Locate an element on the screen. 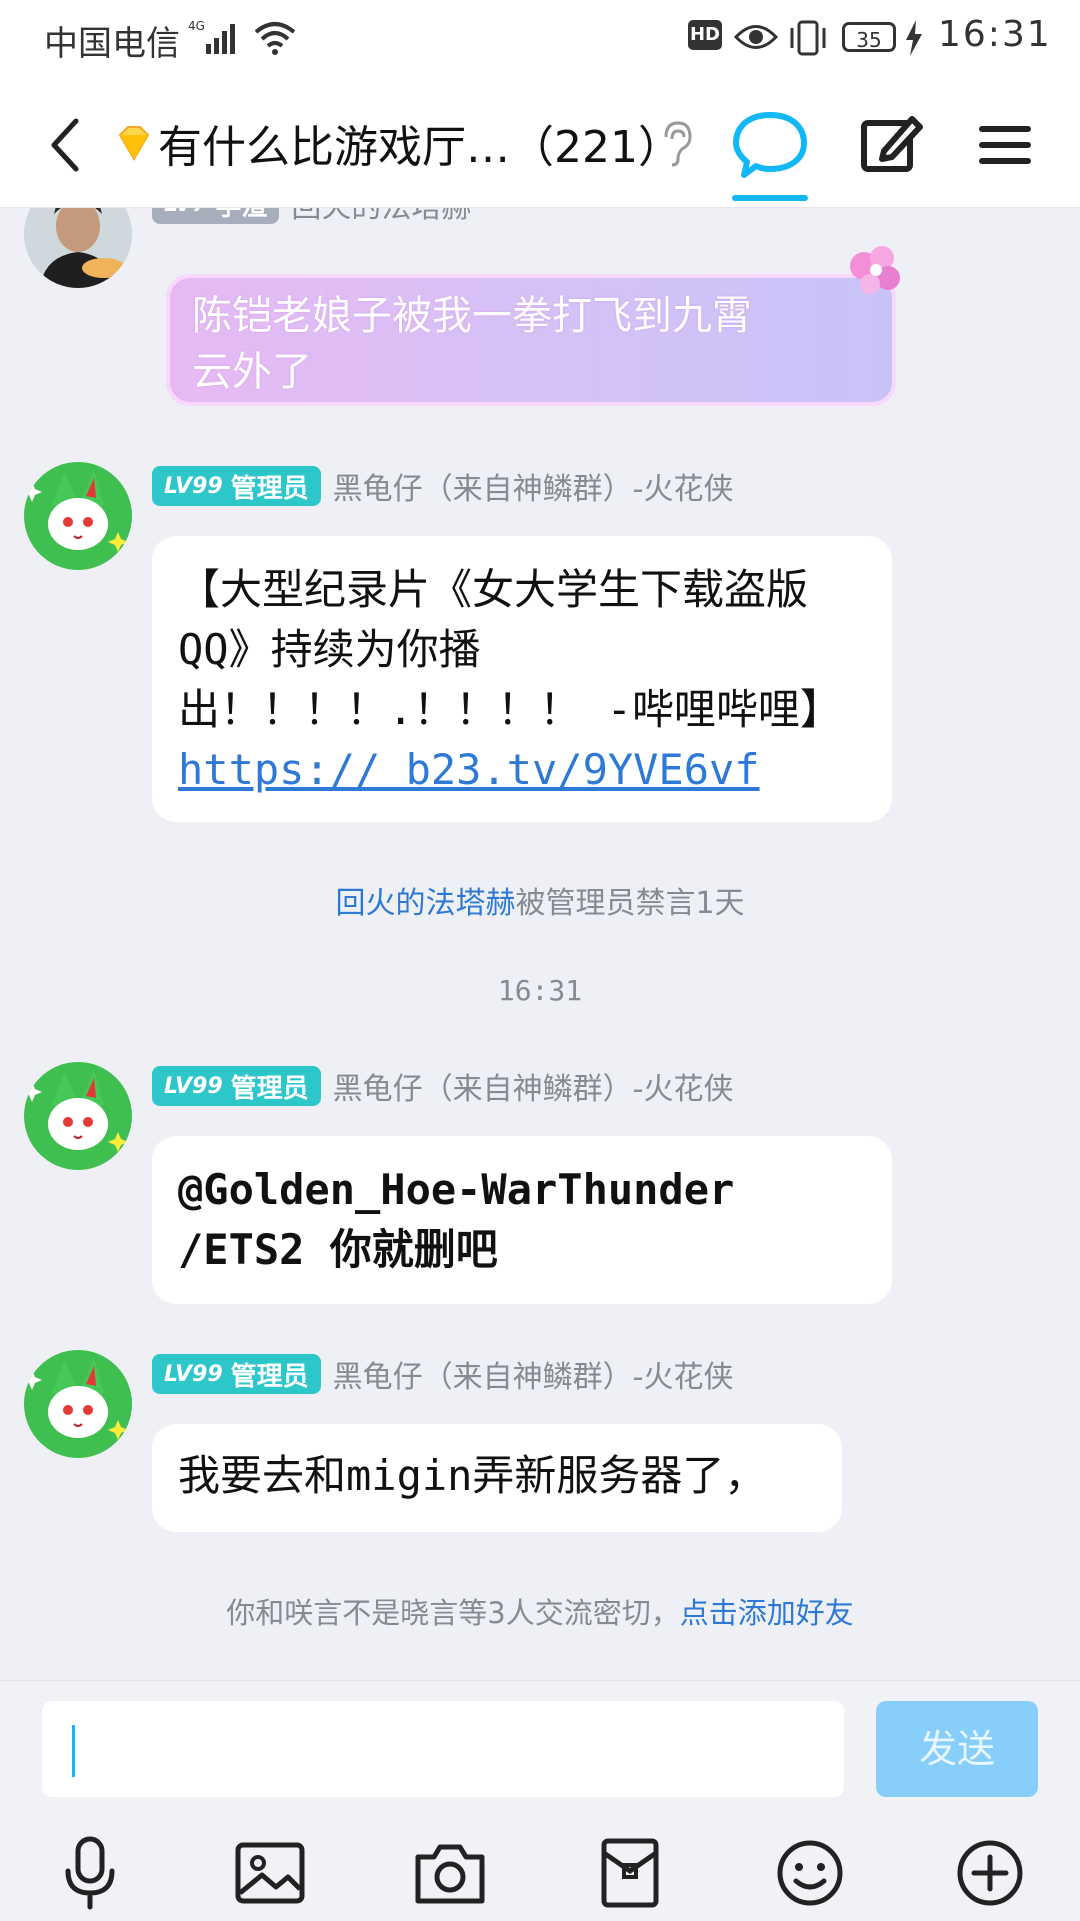  hd-icon: HD is located at coordinates (705, 35).